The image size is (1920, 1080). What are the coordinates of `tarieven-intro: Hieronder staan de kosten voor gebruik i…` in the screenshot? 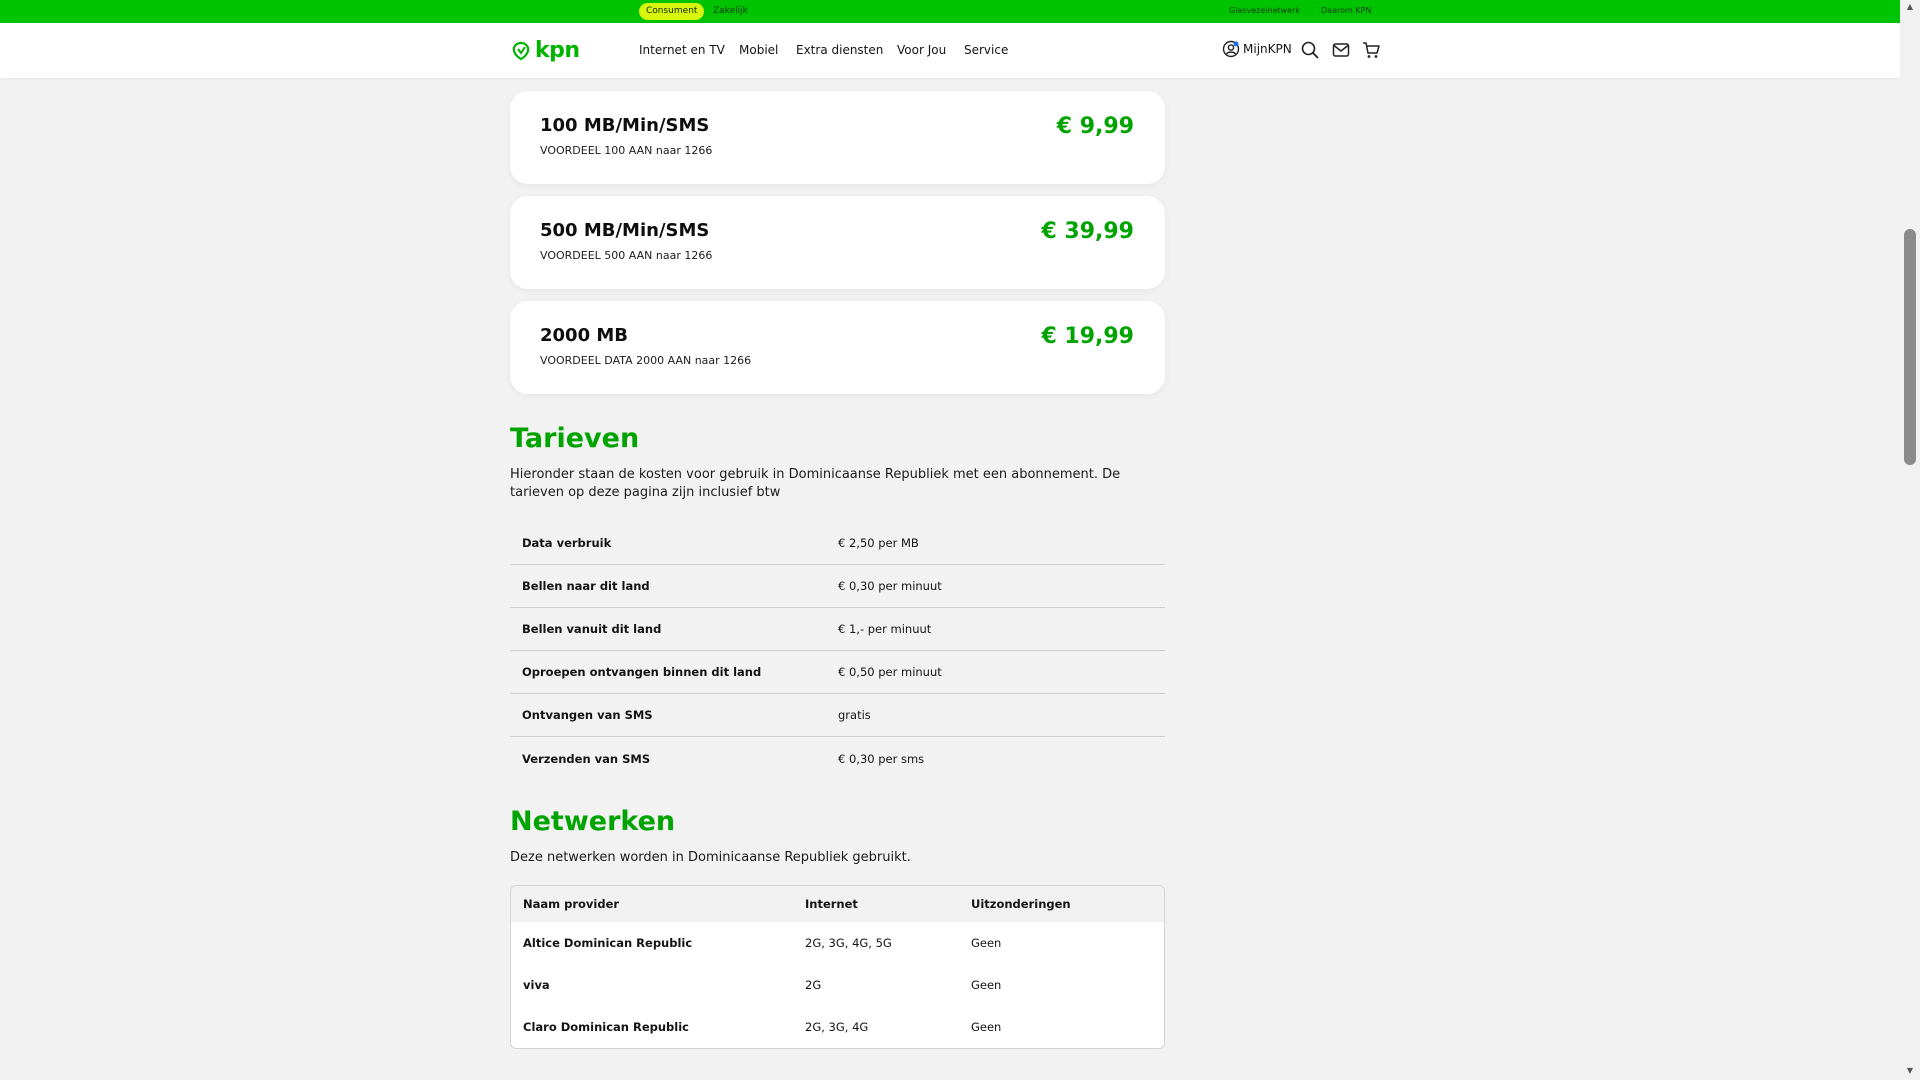 It's located at (815, 483).